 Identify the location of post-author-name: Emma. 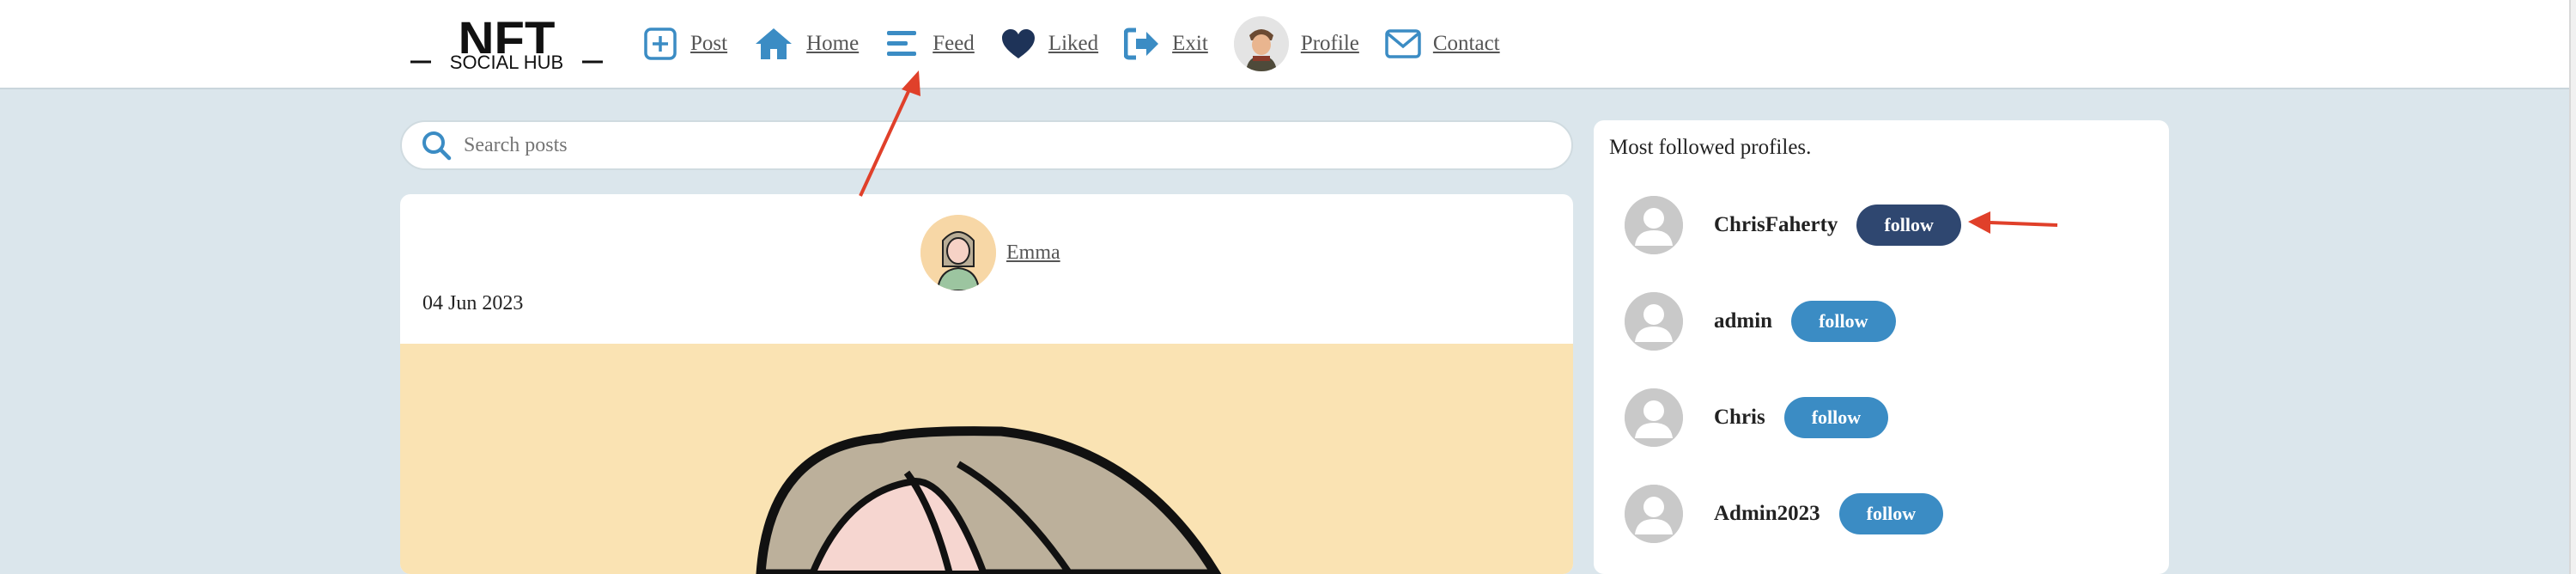
(1033, 253).